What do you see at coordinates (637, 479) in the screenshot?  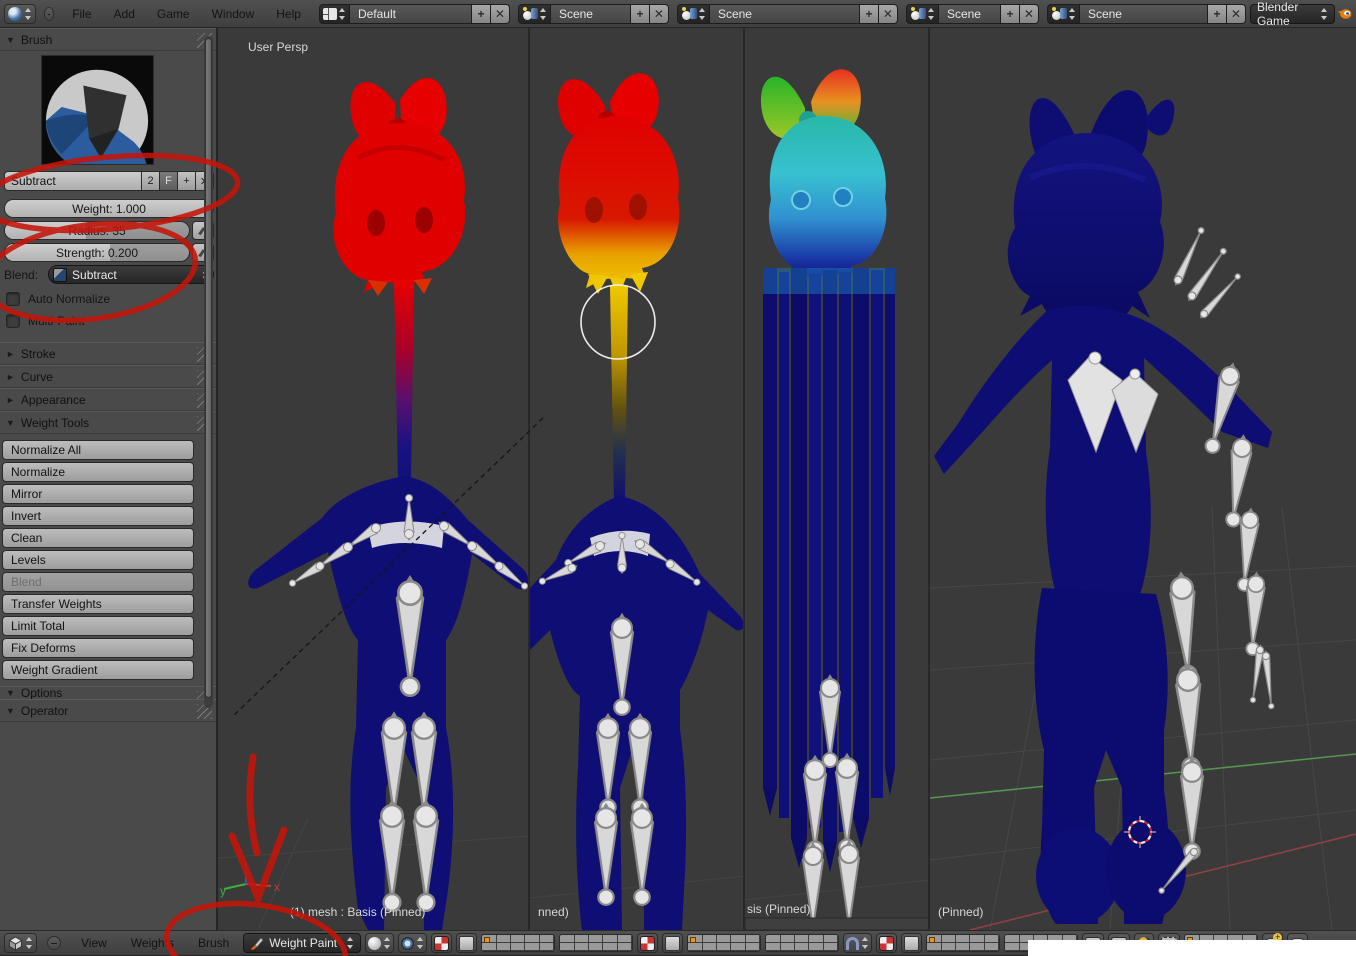 I see `viewport-2: nned)` at bounding box center [637, 479].